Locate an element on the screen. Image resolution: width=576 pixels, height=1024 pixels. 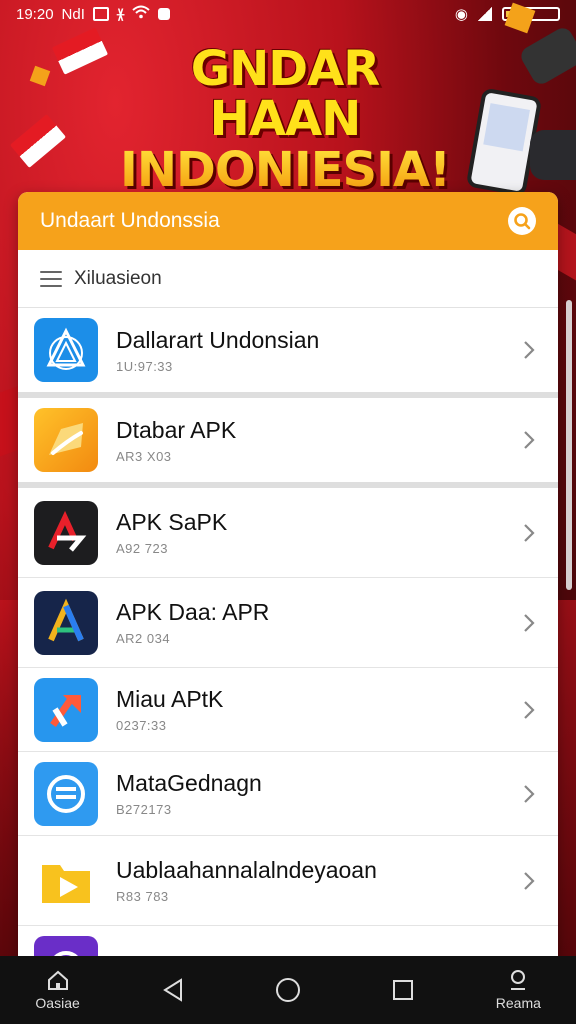
app-name: MataGednagn is located at coordinates (189, 783).